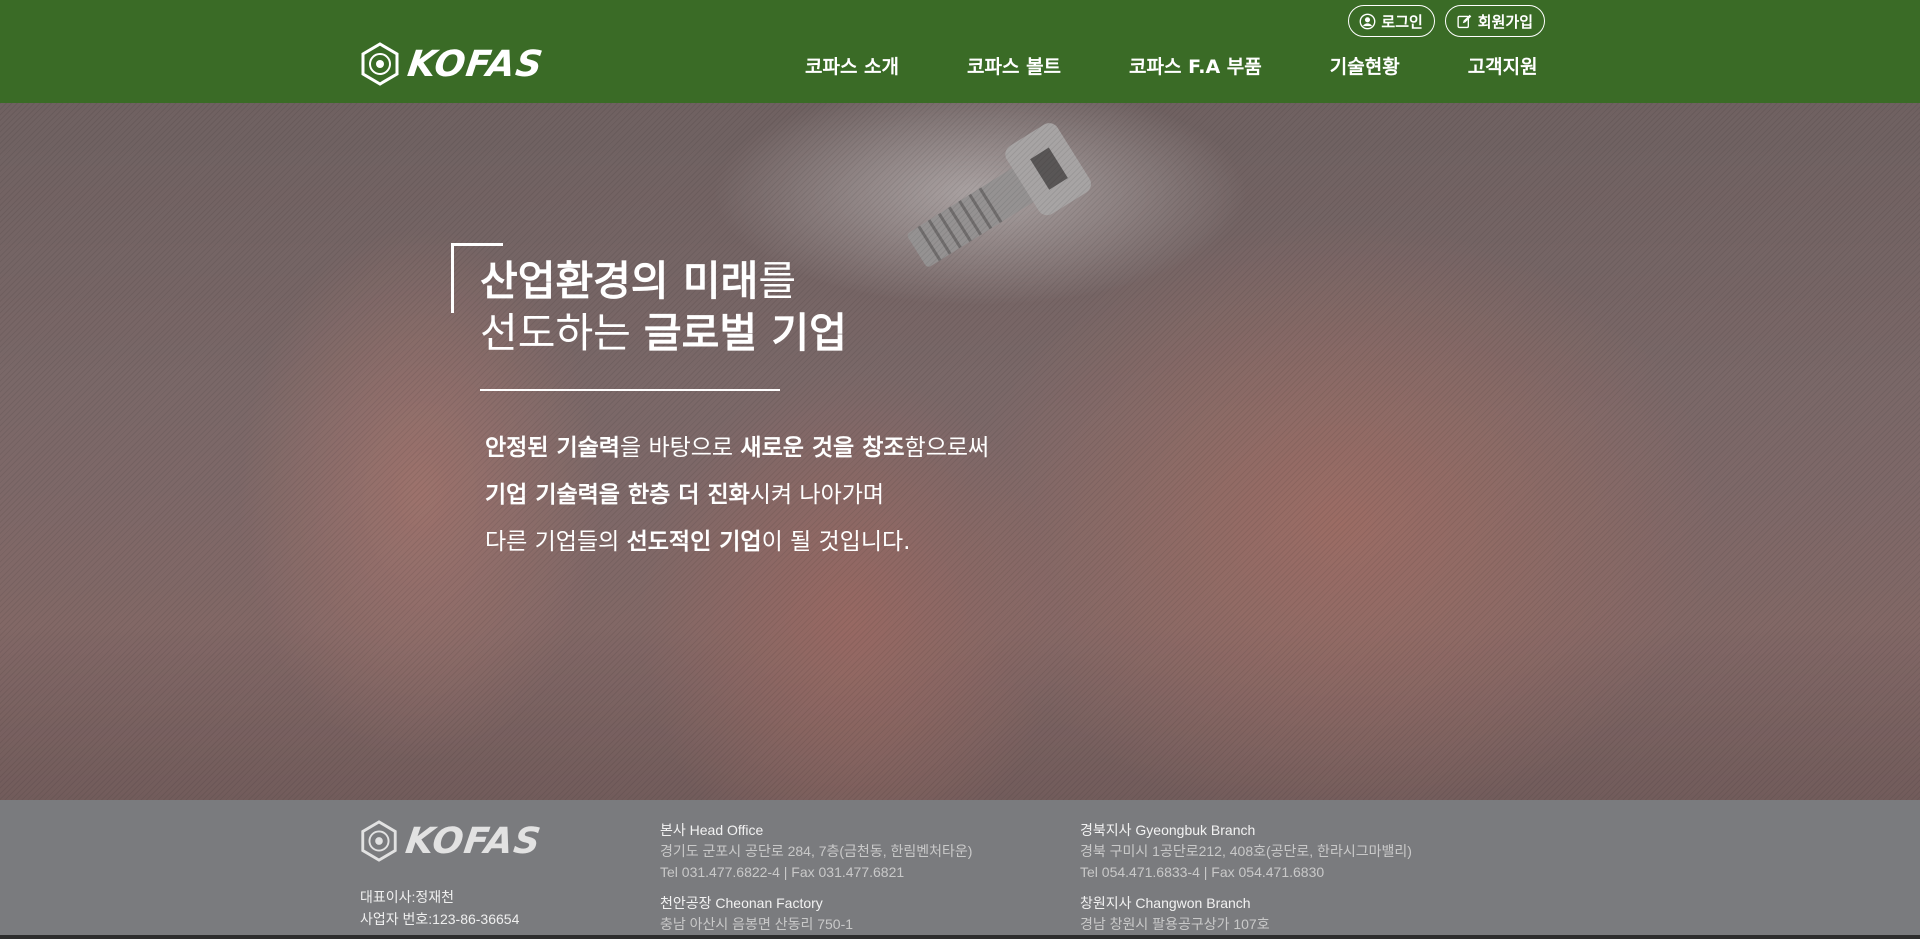 Image resolution: width=1920 pixels, height=939 pixels. I want to click on bottom-strip, so click(960, 937).